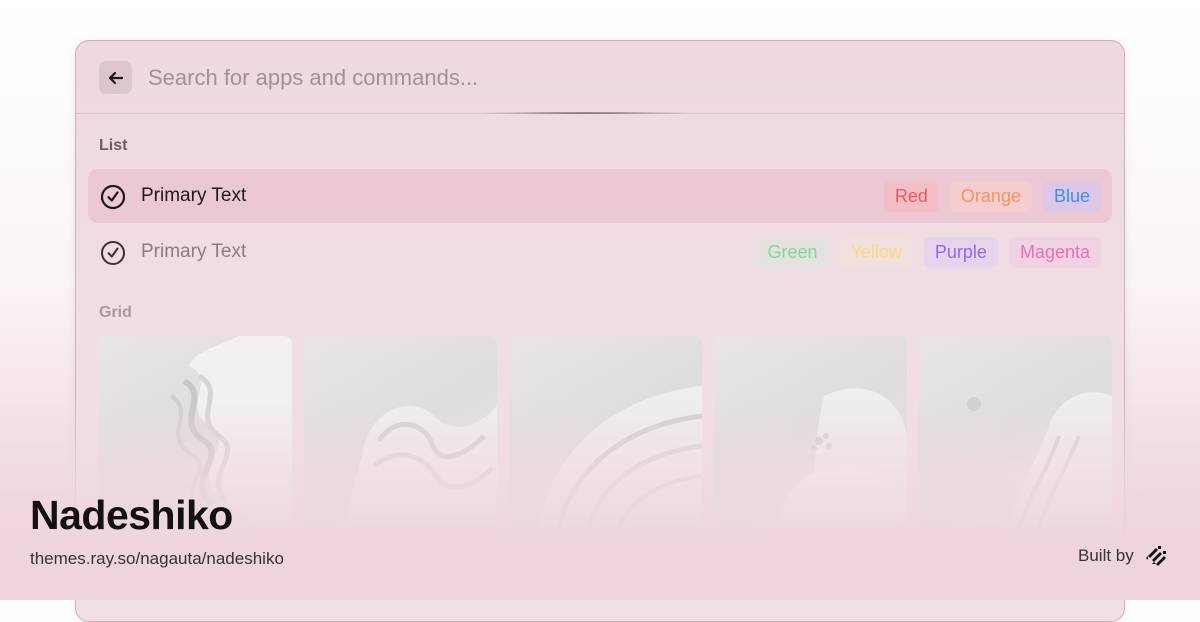  I want to click on search-input, so click(598, 78).